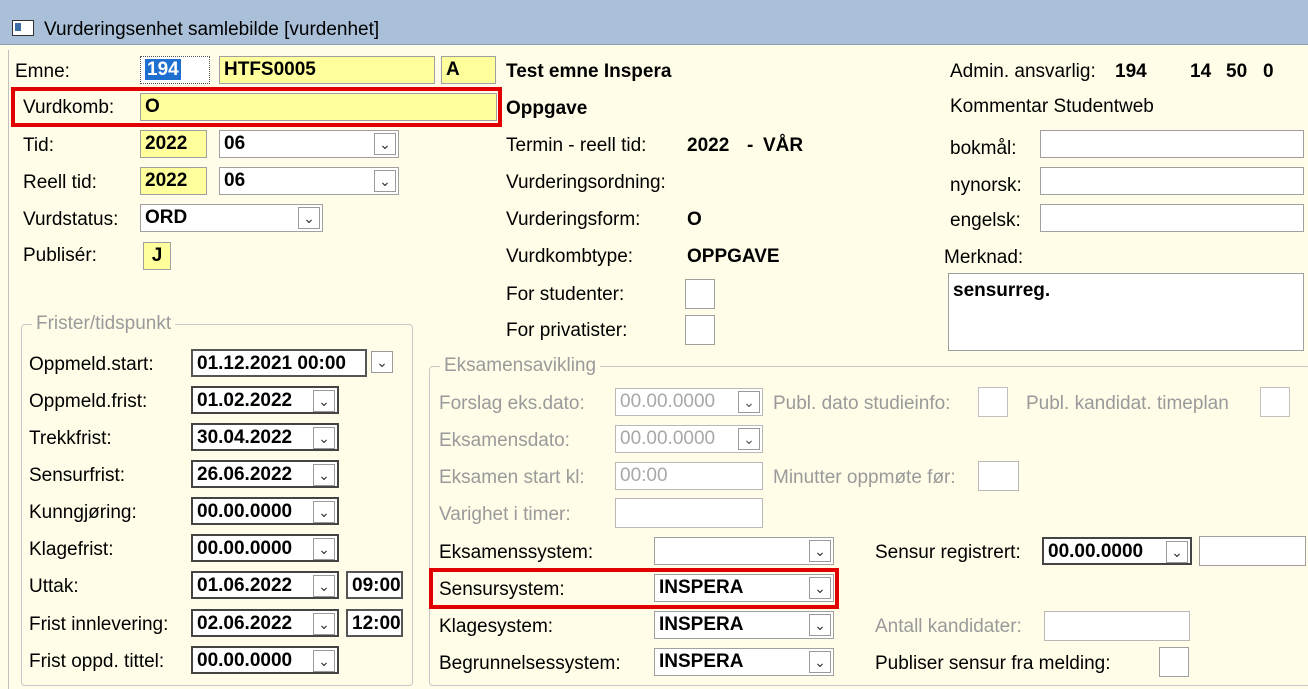 Image resolution: width=1308 pixels, height=689 pixels. I want to click on frister-group-label: Frister/tidspunkt, so click(104, 324).